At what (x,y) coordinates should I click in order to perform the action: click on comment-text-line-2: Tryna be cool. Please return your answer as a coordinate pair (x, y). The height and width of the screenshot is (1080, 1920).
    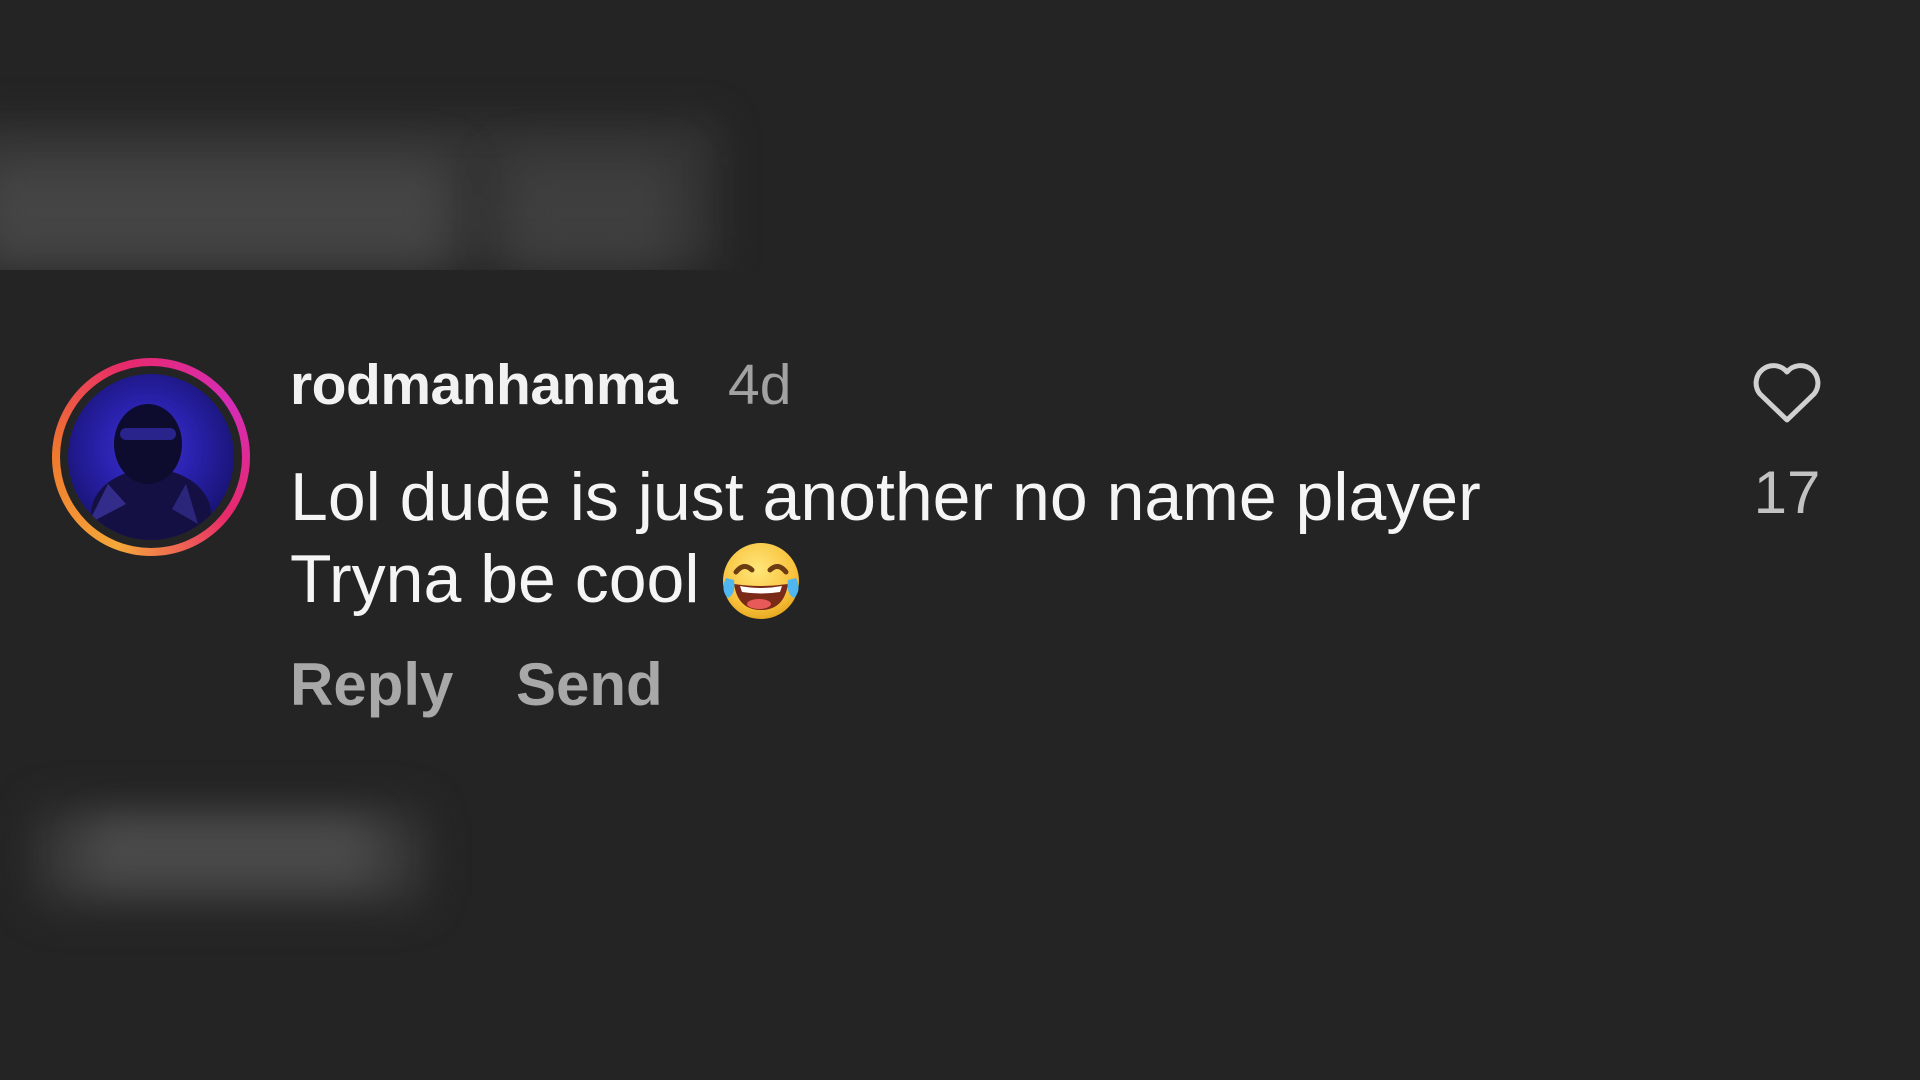
    Looking at the image, I should click on (495, 579).